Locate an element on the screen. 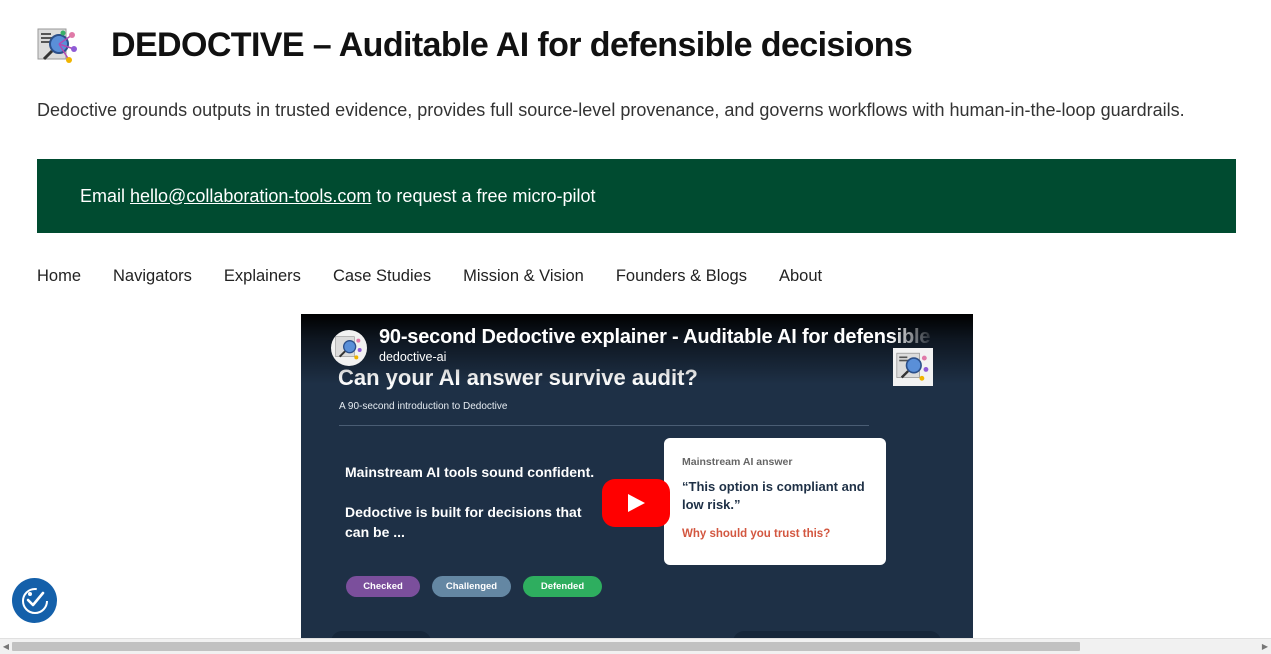 The height and width of the screenshot is (654, 1271). channel-name: dedoctive-ai is located at coordinates (412, 357).